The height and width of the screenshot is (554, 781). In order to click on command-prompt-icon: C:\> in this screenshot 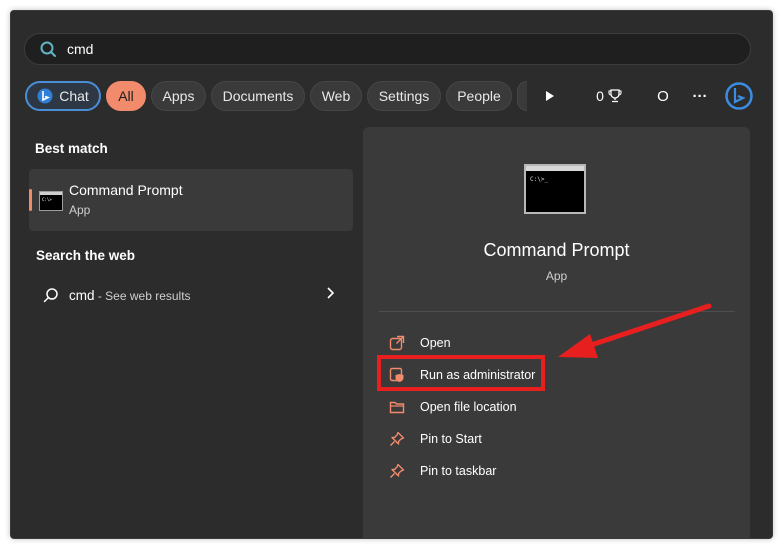, I will do `click(51, 201)`.